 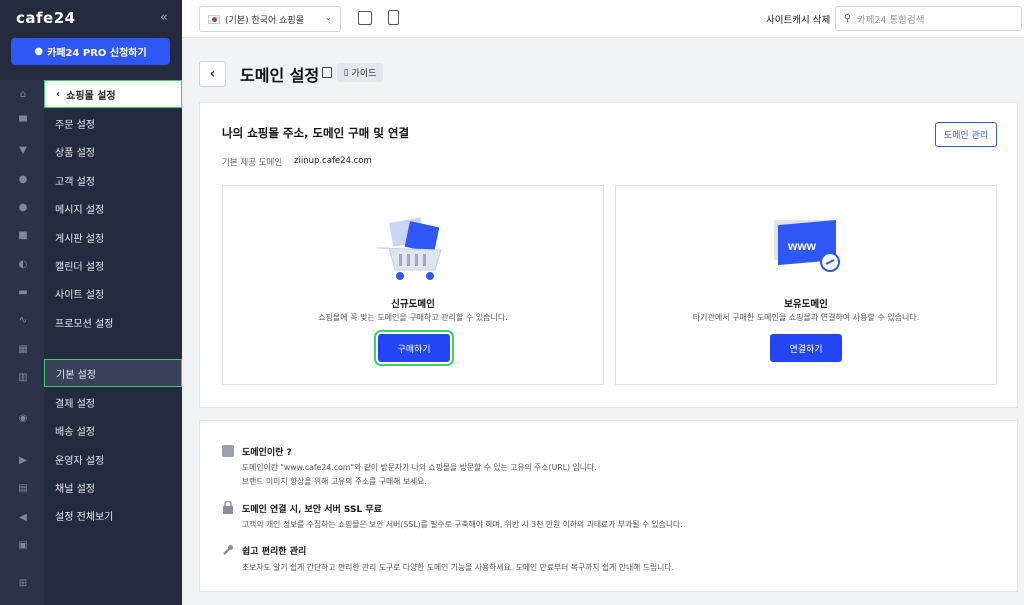 I want to click on sidebar-item-payment: 결제 설정, so click(x=113, y=402).